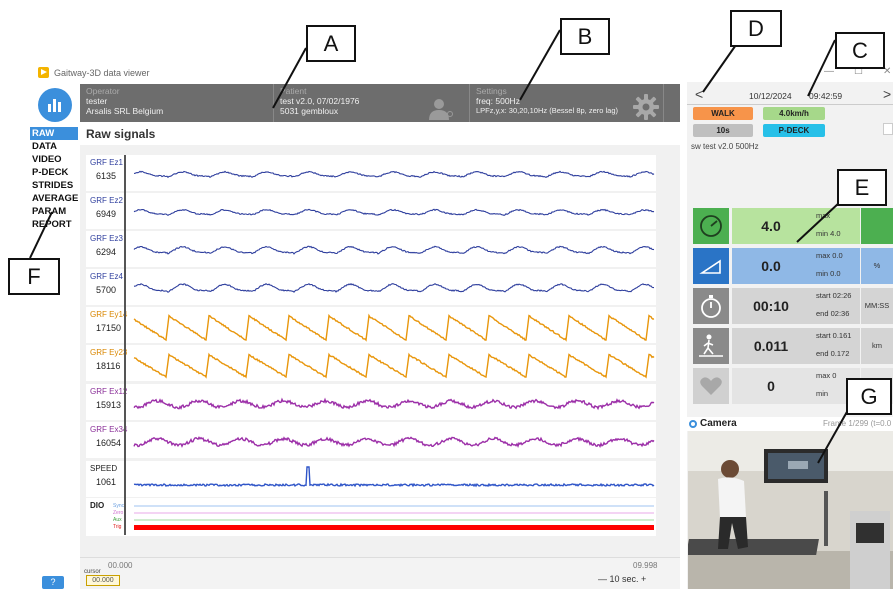 The image size is (893, 589). Describe the element at coordinates (540, 65) in the screenshot. I see `callout-line-b` at that location.